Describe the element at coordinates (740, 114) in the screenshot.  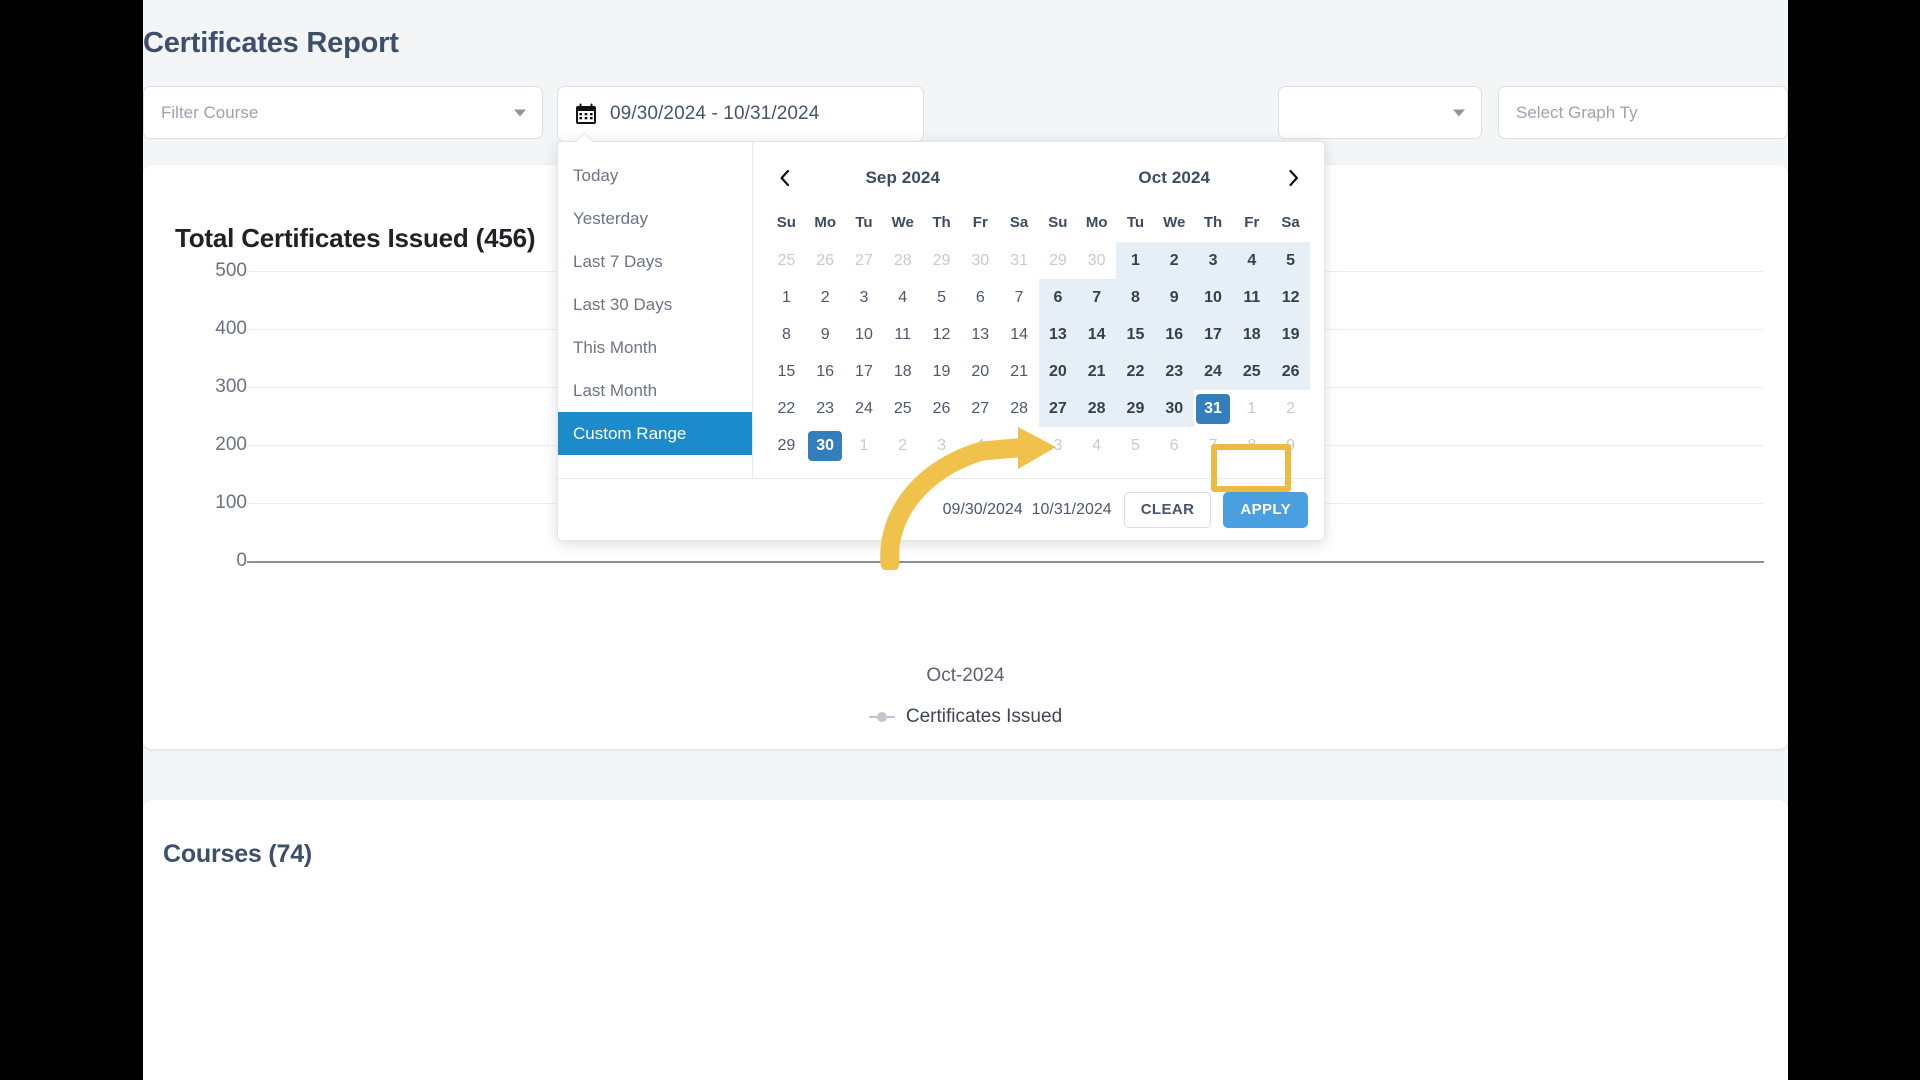
I see `date-range-input: 09/30/2024 - 10/31/2024` at that location.